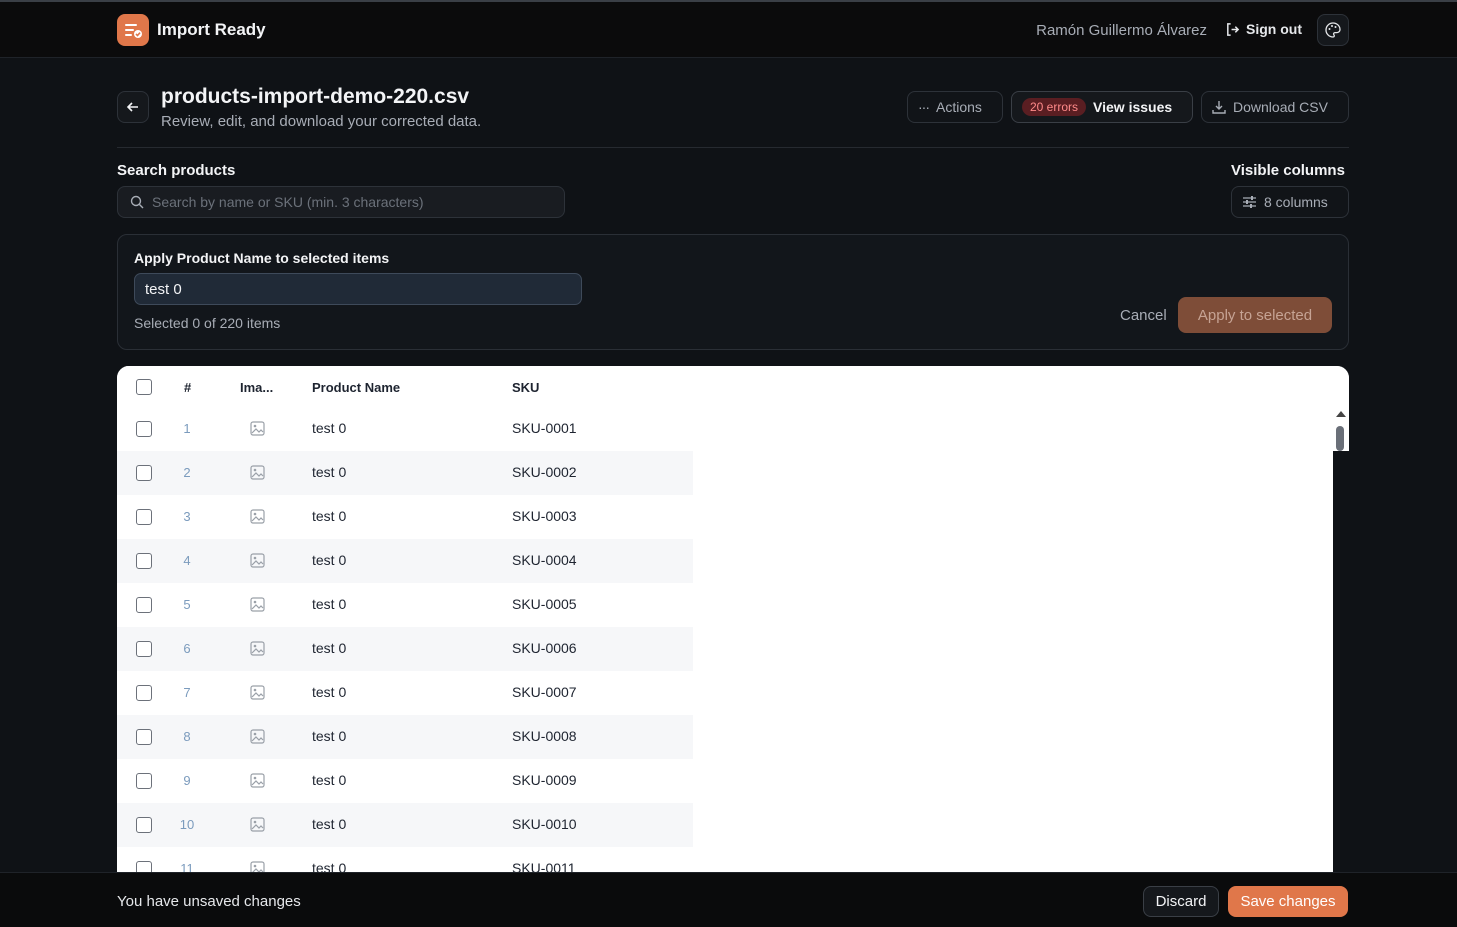 This screenshot has height=927, width=1457. What do you see at coordinates (1296, 202) in the screenshot?
I see `columns-button-label: 8 columns` at bounding box center [1296, 202].